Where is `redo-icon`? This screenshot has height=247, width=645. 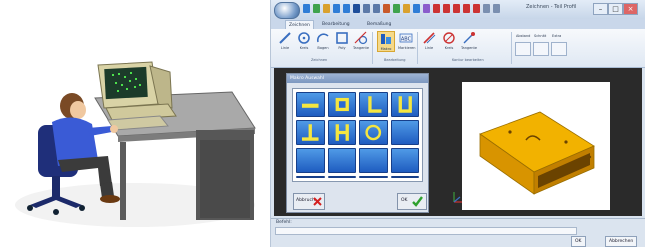
redo-icon is located at coordinates (376, 8).